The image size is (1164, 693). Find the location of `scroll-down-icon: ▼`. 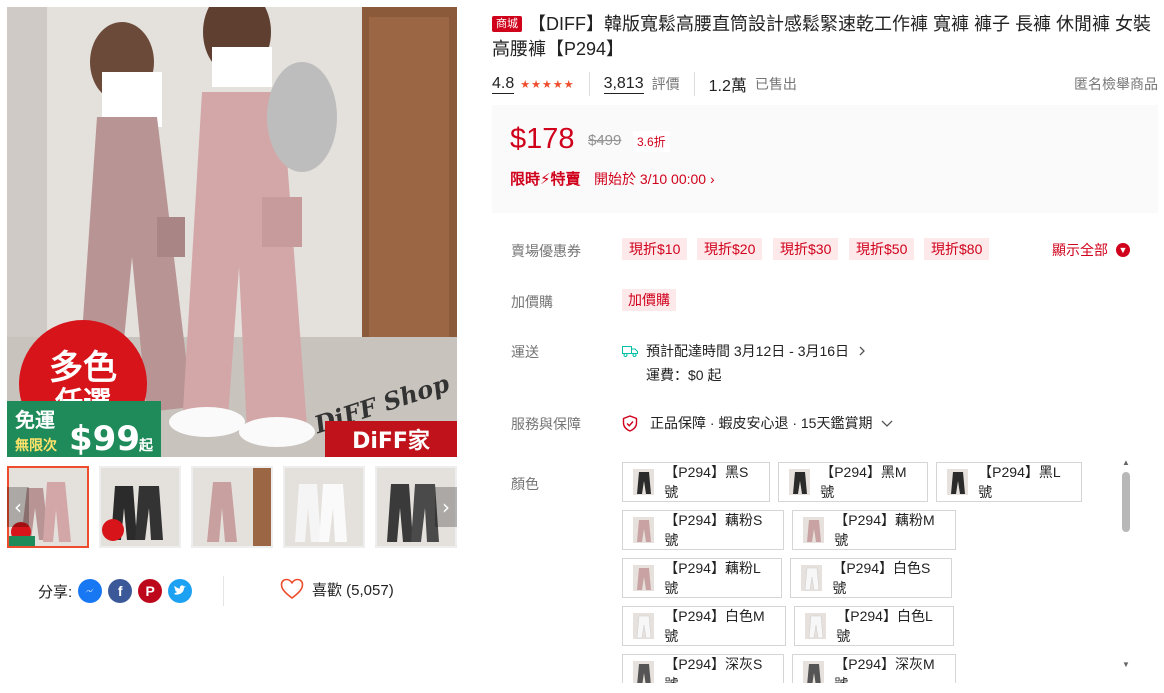

scroll-down-icon: ▼ is located at coordinates (1126, 664).